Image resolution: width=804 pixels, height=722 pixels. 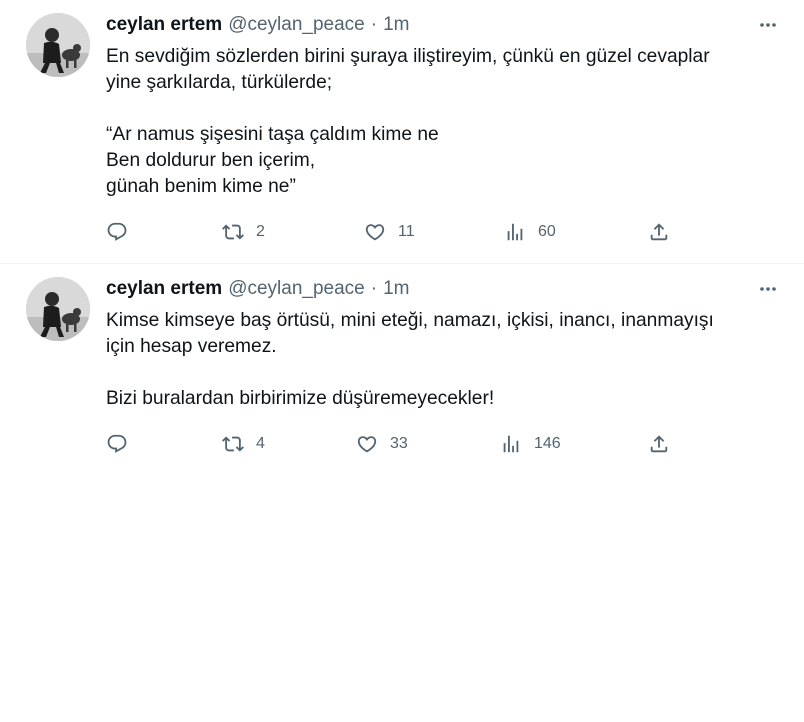 What do you see at coordinates (445, 708) in the screenshot?
I see `tweet-actions` at bounding box center [445, 708].